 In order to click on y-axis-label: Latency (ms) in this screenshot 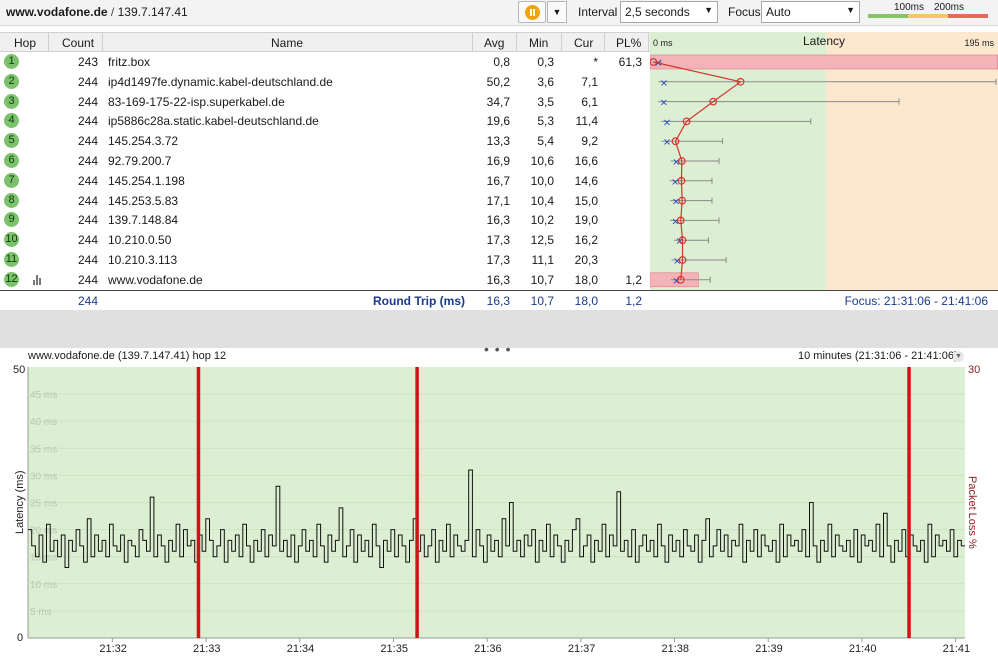, I will do `click(20, 502)`.